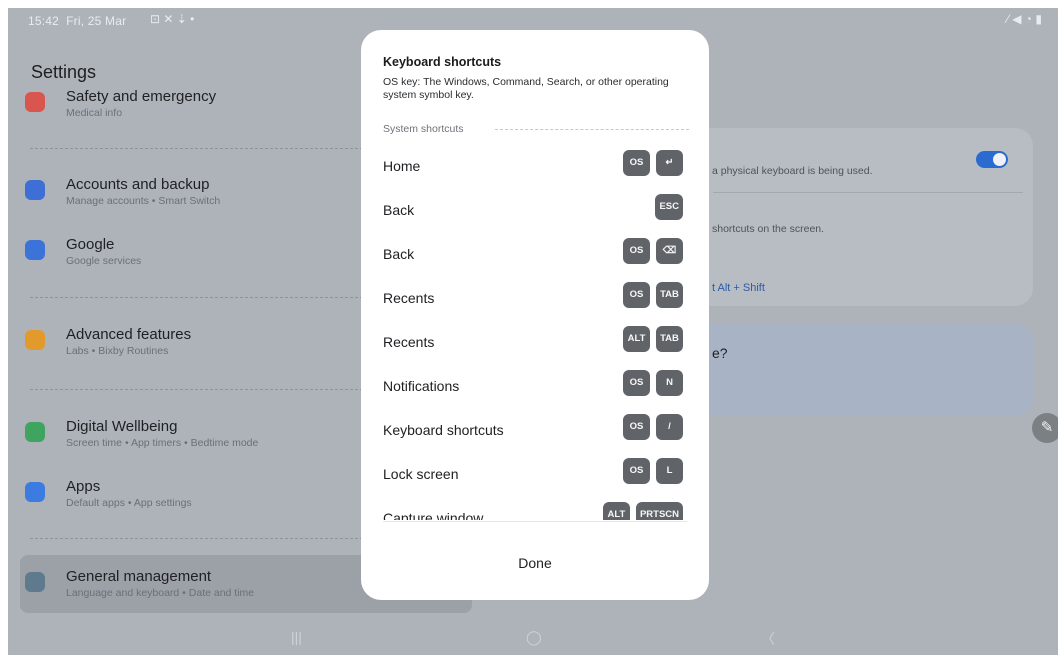 The image size is (1061, 659). I want to click on shortcut-label: Keyboard shortcuts, so click(443, 430).